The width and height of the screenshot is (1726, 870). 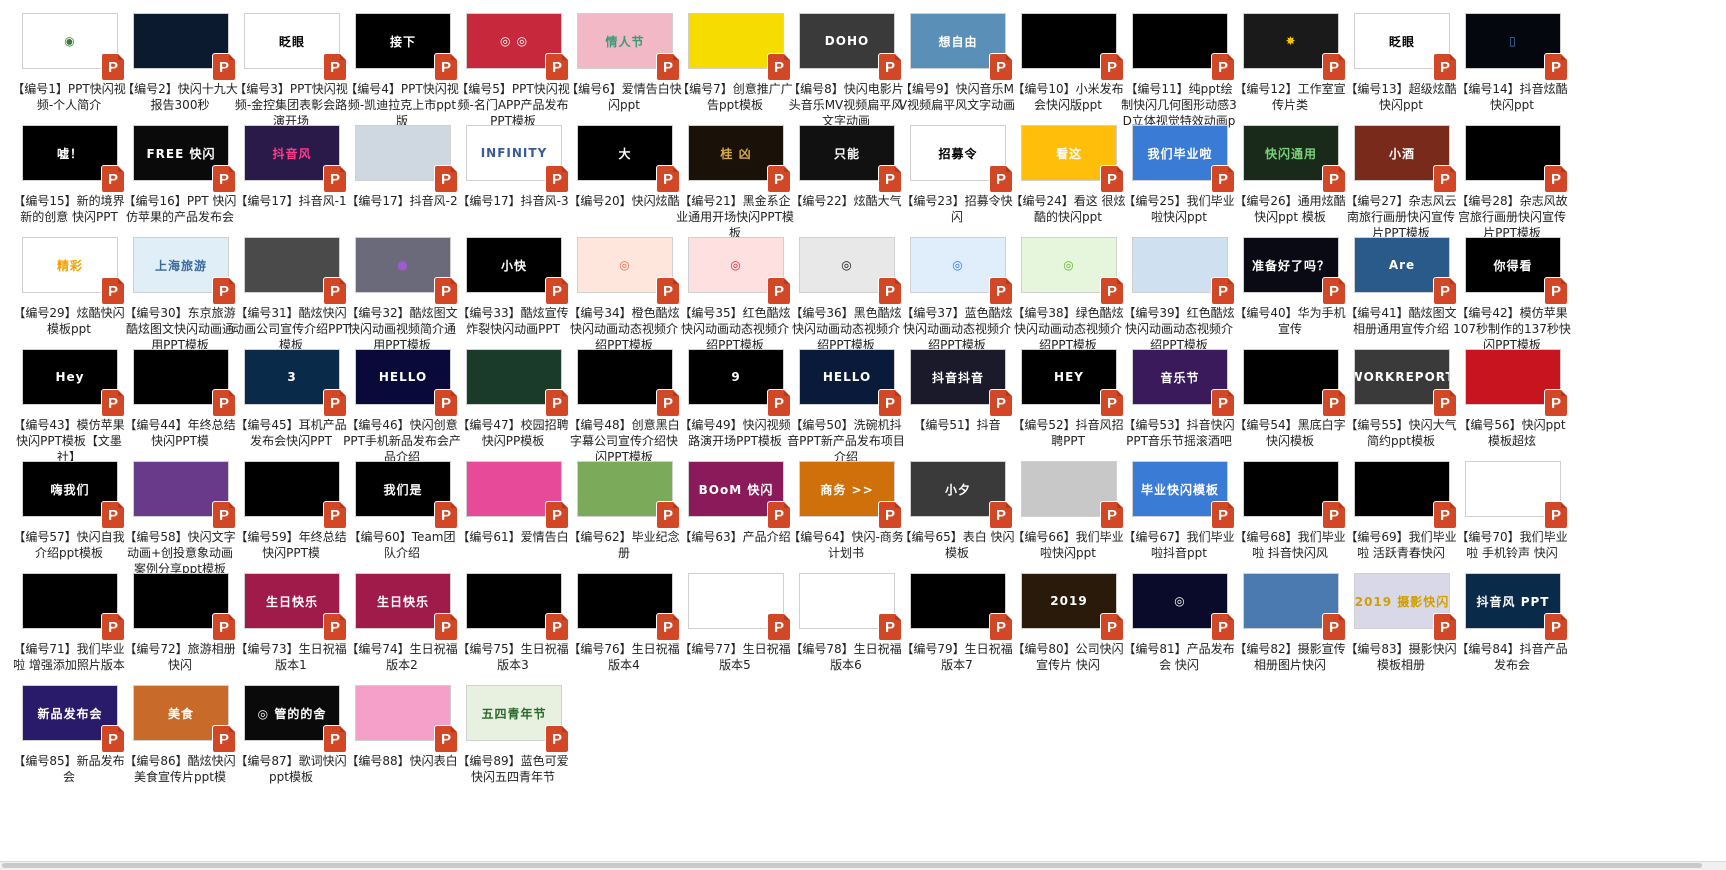 What do you see at coordinates (69, 185) in the screenshot?
I see `file-item: 嘘！ P 【编号15】新的境界新的创意 快闪PPT` at bounding box center [69, 185].